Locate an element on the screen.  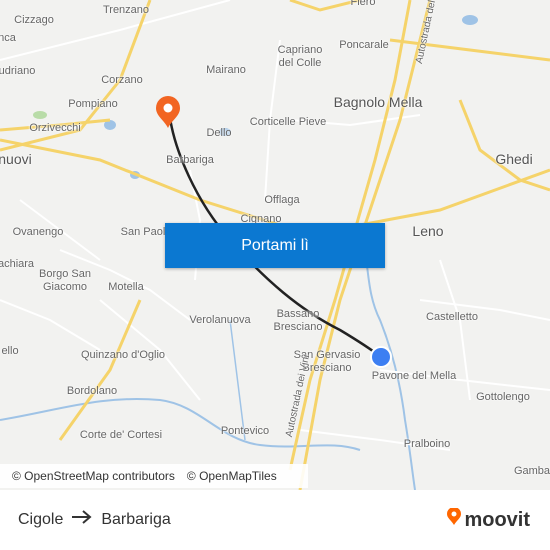
place-label: Pompiano is located at coordinates (93, 104).